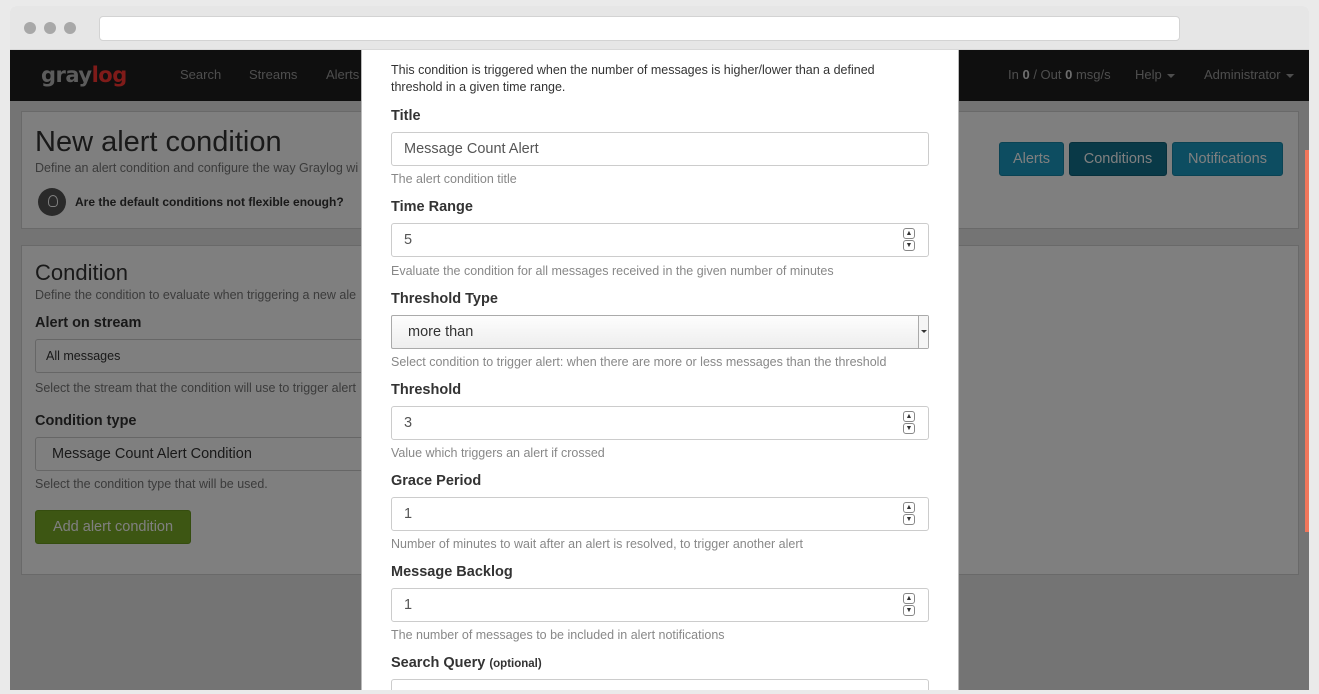  I want to click on page-scrollbar, so click(1307, 341).